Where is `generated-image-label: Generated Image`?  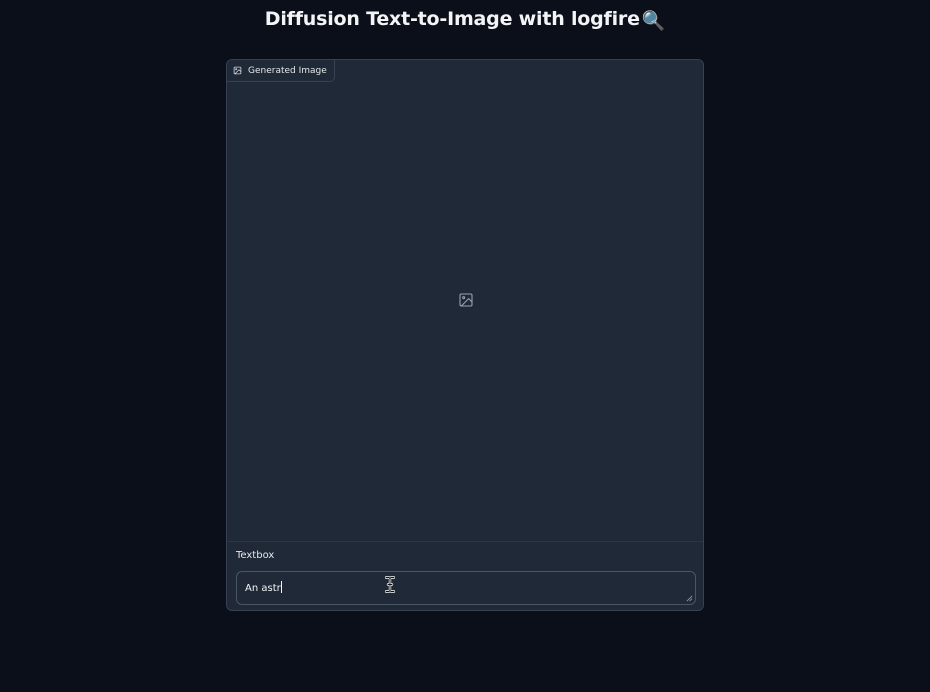 generated-image-label: Generated Image is located at coordinates (281, 71).